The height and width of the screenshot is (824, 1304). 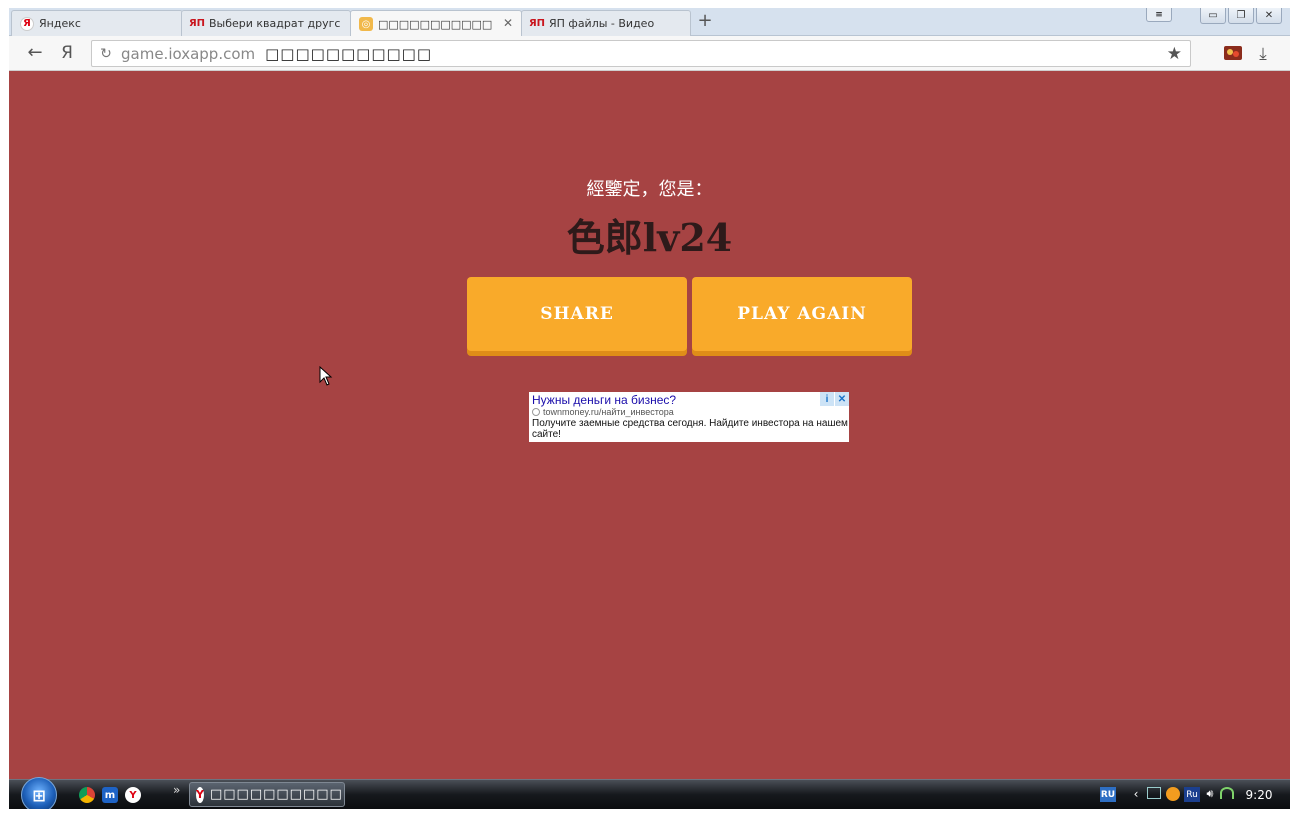 I want to click on restore-icon: ❐, so click(x=1241, y=16).